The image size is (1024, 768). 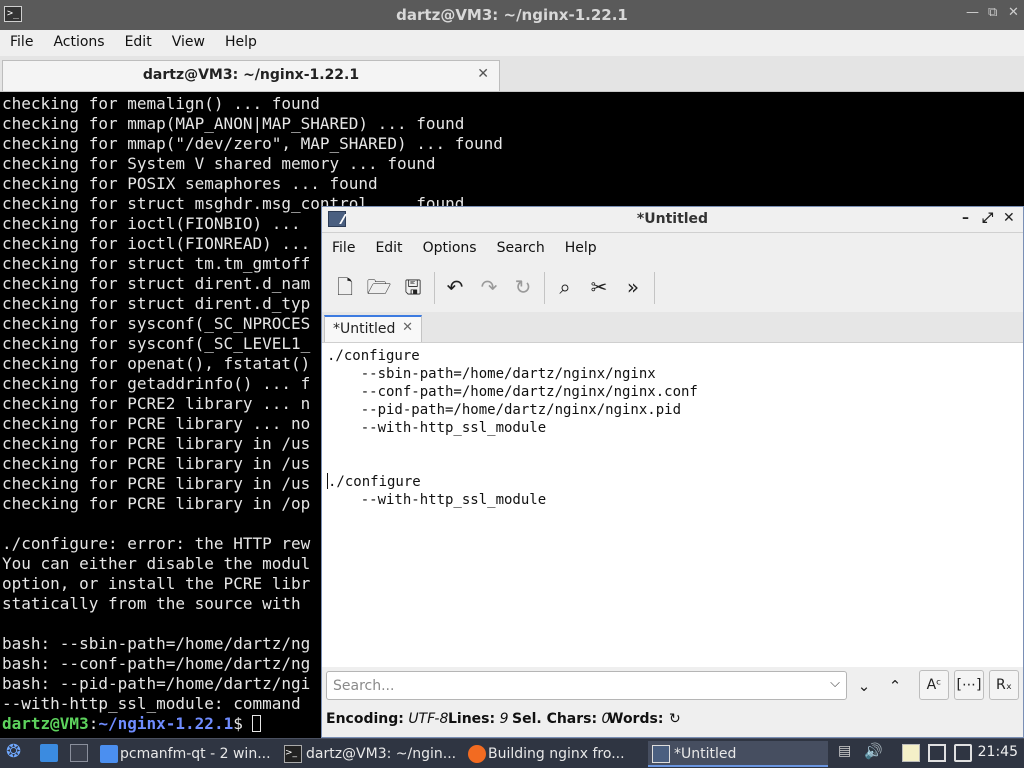 What do you see at coordinates (581, 247) in the screenshot?
I see `editor-menu-help: Help` at bounding box center [581, 247].